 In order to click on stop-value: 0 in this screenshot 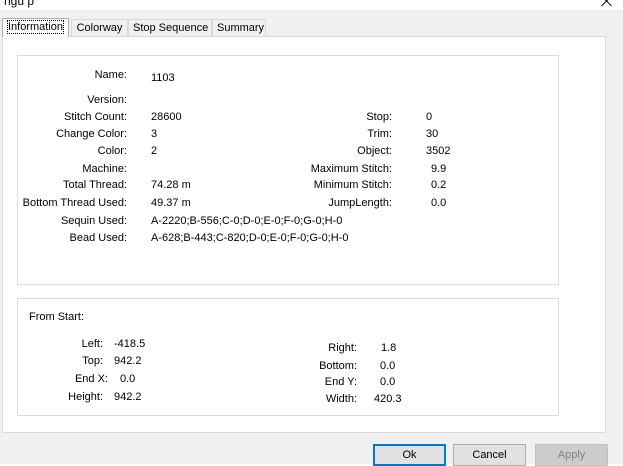, I will do `click(429, 117)`.